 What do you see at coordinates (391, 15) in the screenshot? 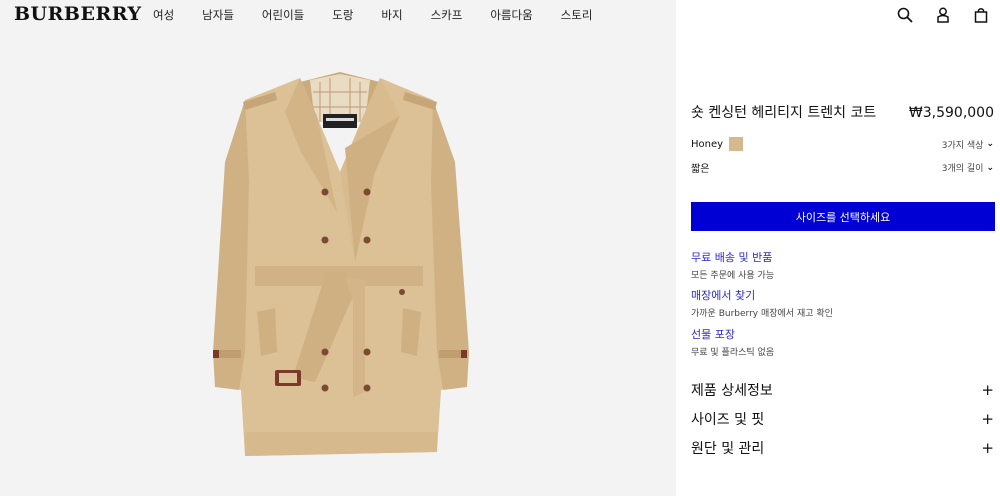
I see `nav-item-trousers: 바지` at bounding box center [391, 15].